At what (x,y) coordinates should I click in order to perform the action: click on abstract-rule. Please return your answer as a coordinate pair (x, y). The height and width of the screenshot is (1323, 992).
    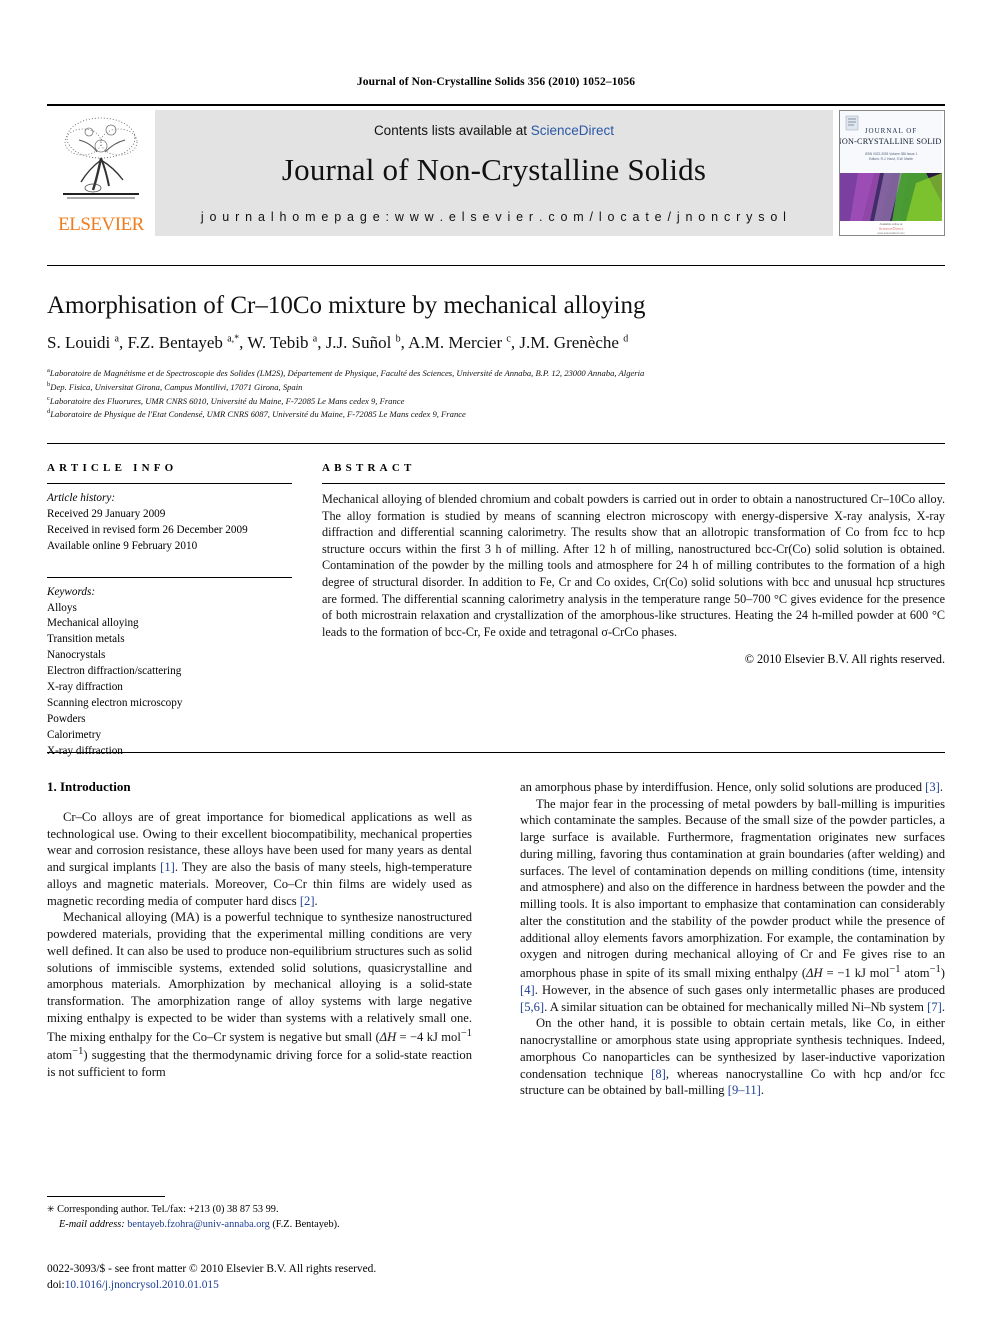
    Looking at the image, I should click on (633, 483).